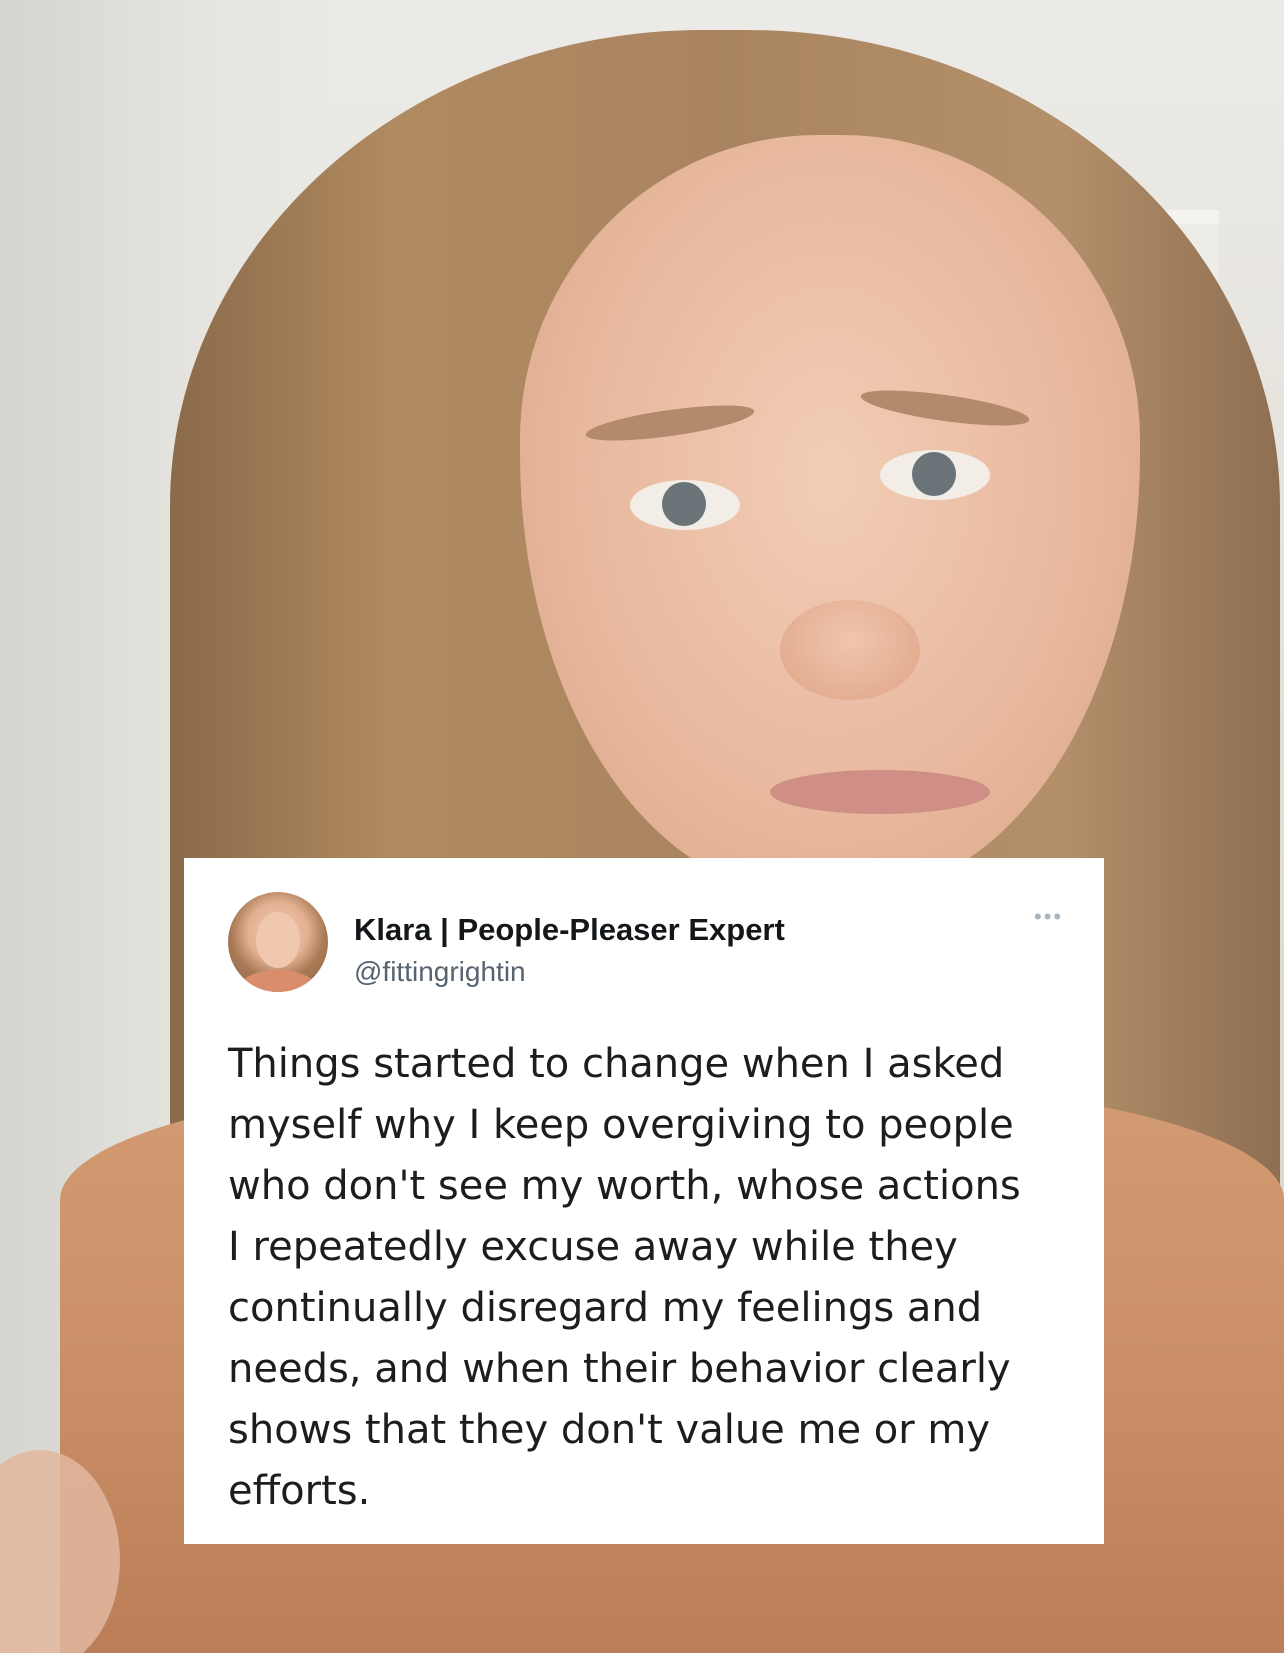 This screenshot has width=1284, height=1653. I want to click on tweet-text-line: shows that they don't value me or my, so click(609, 1430).